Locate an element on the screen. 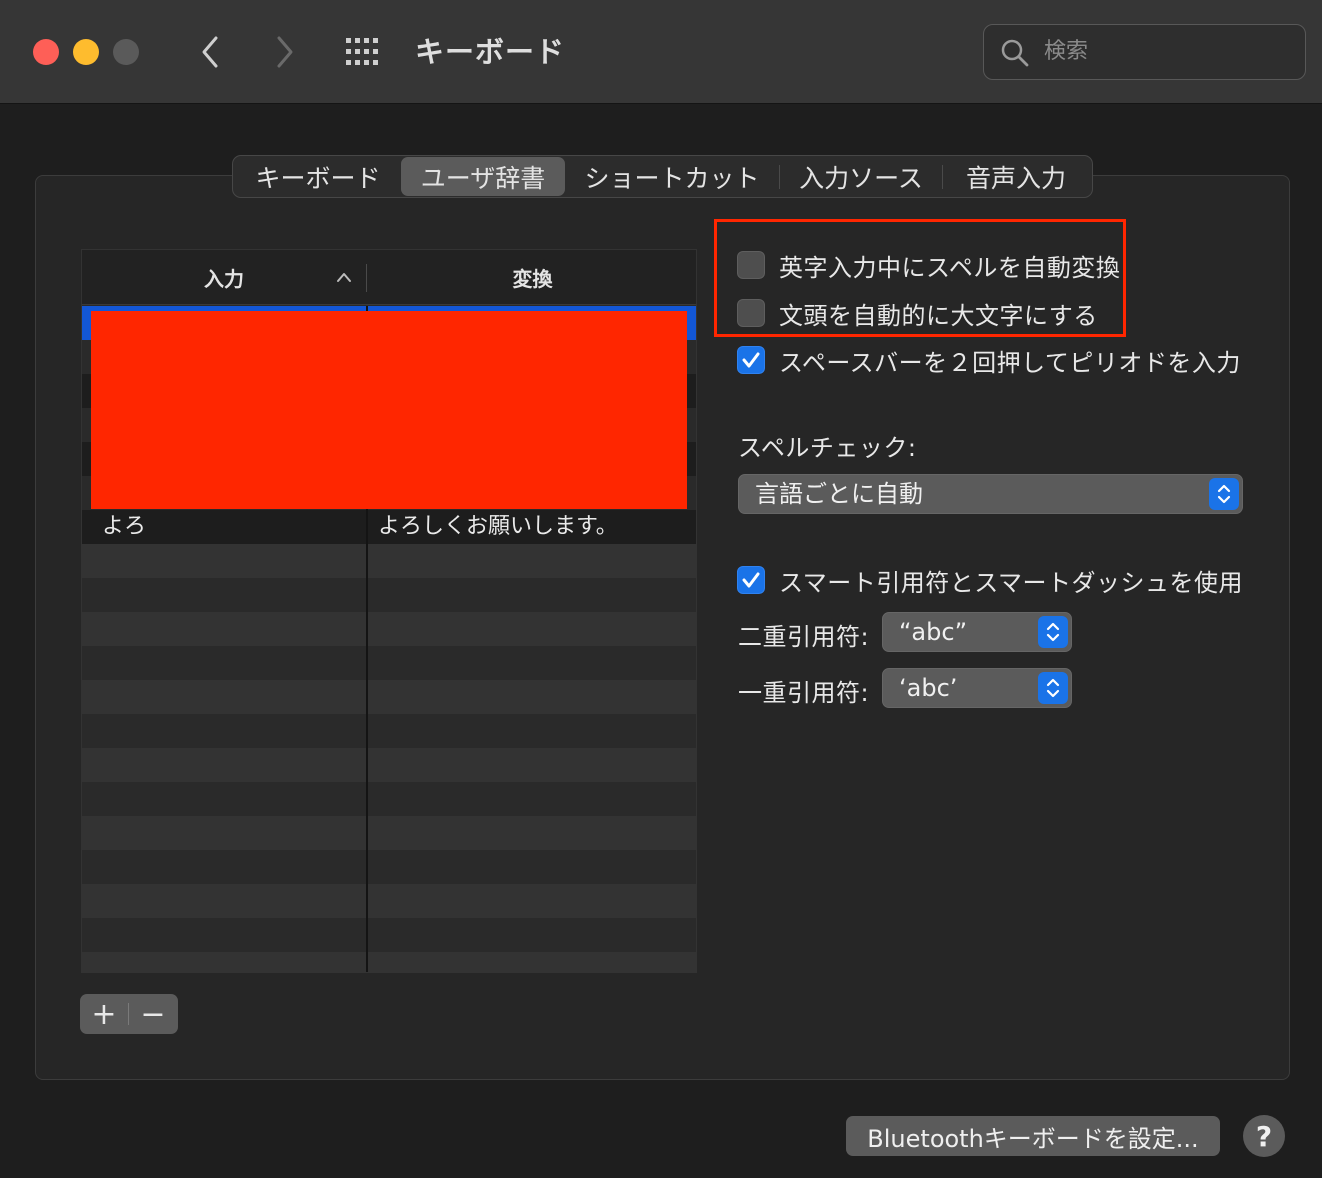 The image size is (1322, 1178). back-button is located at coordinates (210, 52).